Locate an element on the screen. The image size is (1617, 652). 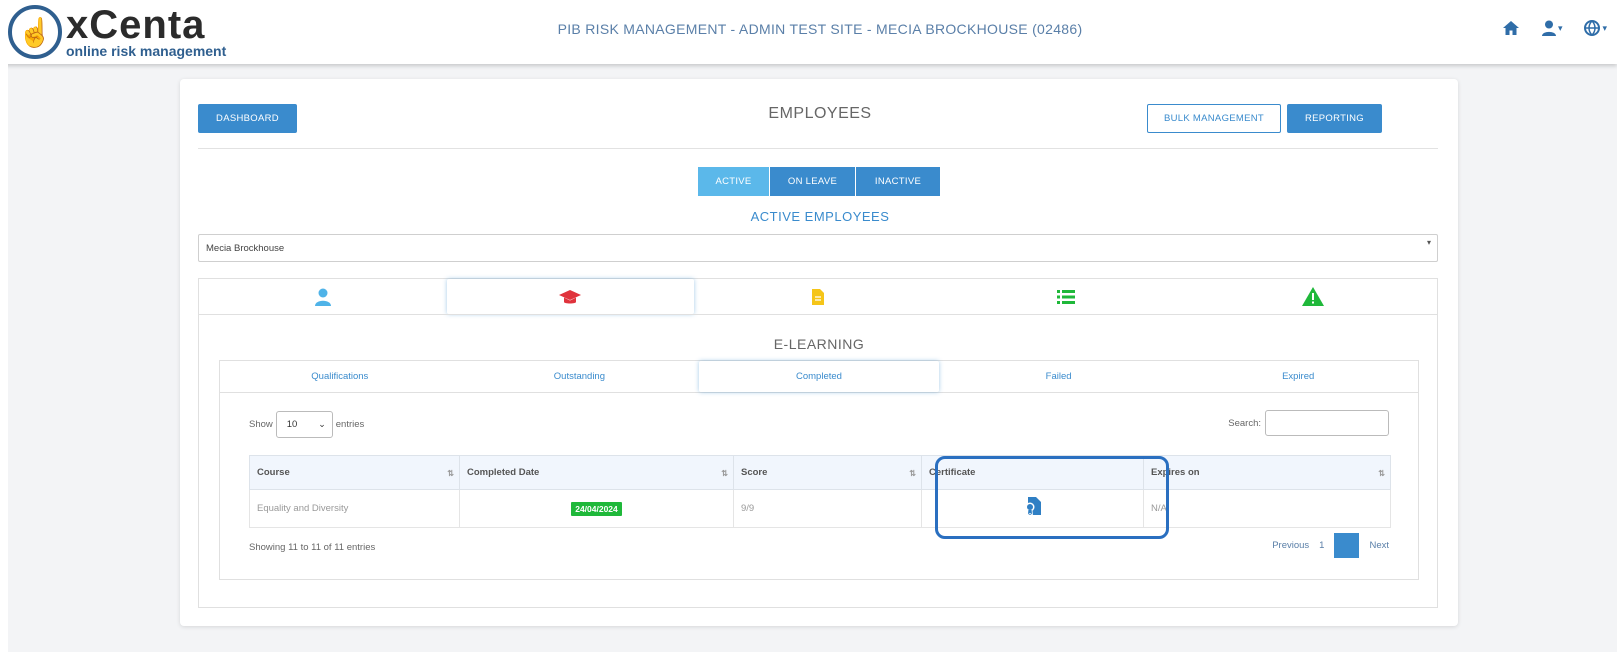
entries-label: entries is located at coordinates (350, 424).